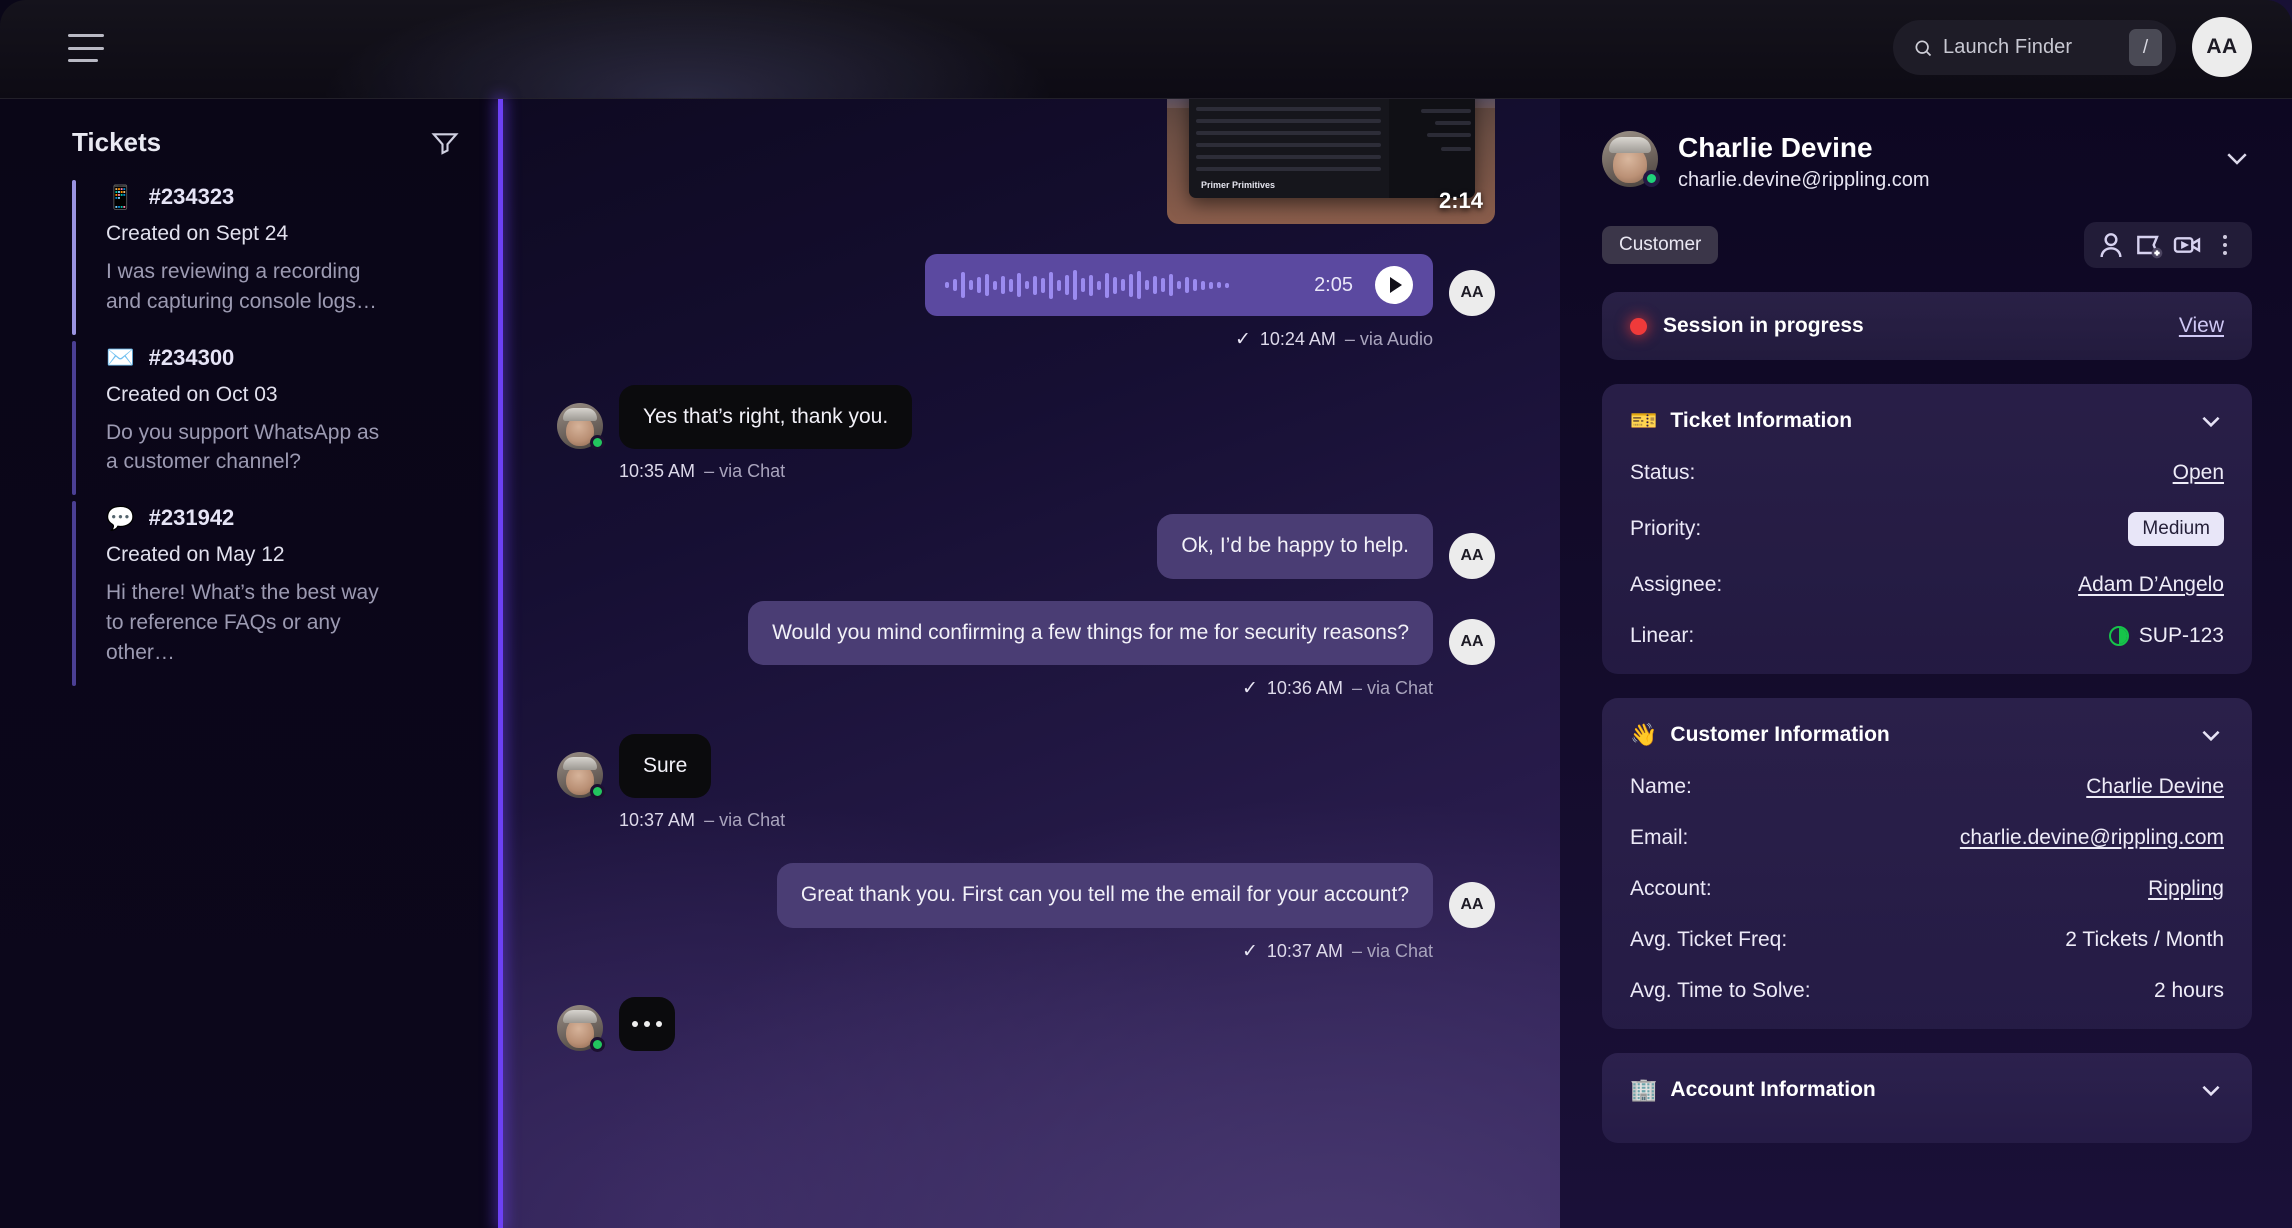 This screenshot has height=1228, width=2292. I want to click on customer-name-value: Charlie Devine, so click(2155, 787).